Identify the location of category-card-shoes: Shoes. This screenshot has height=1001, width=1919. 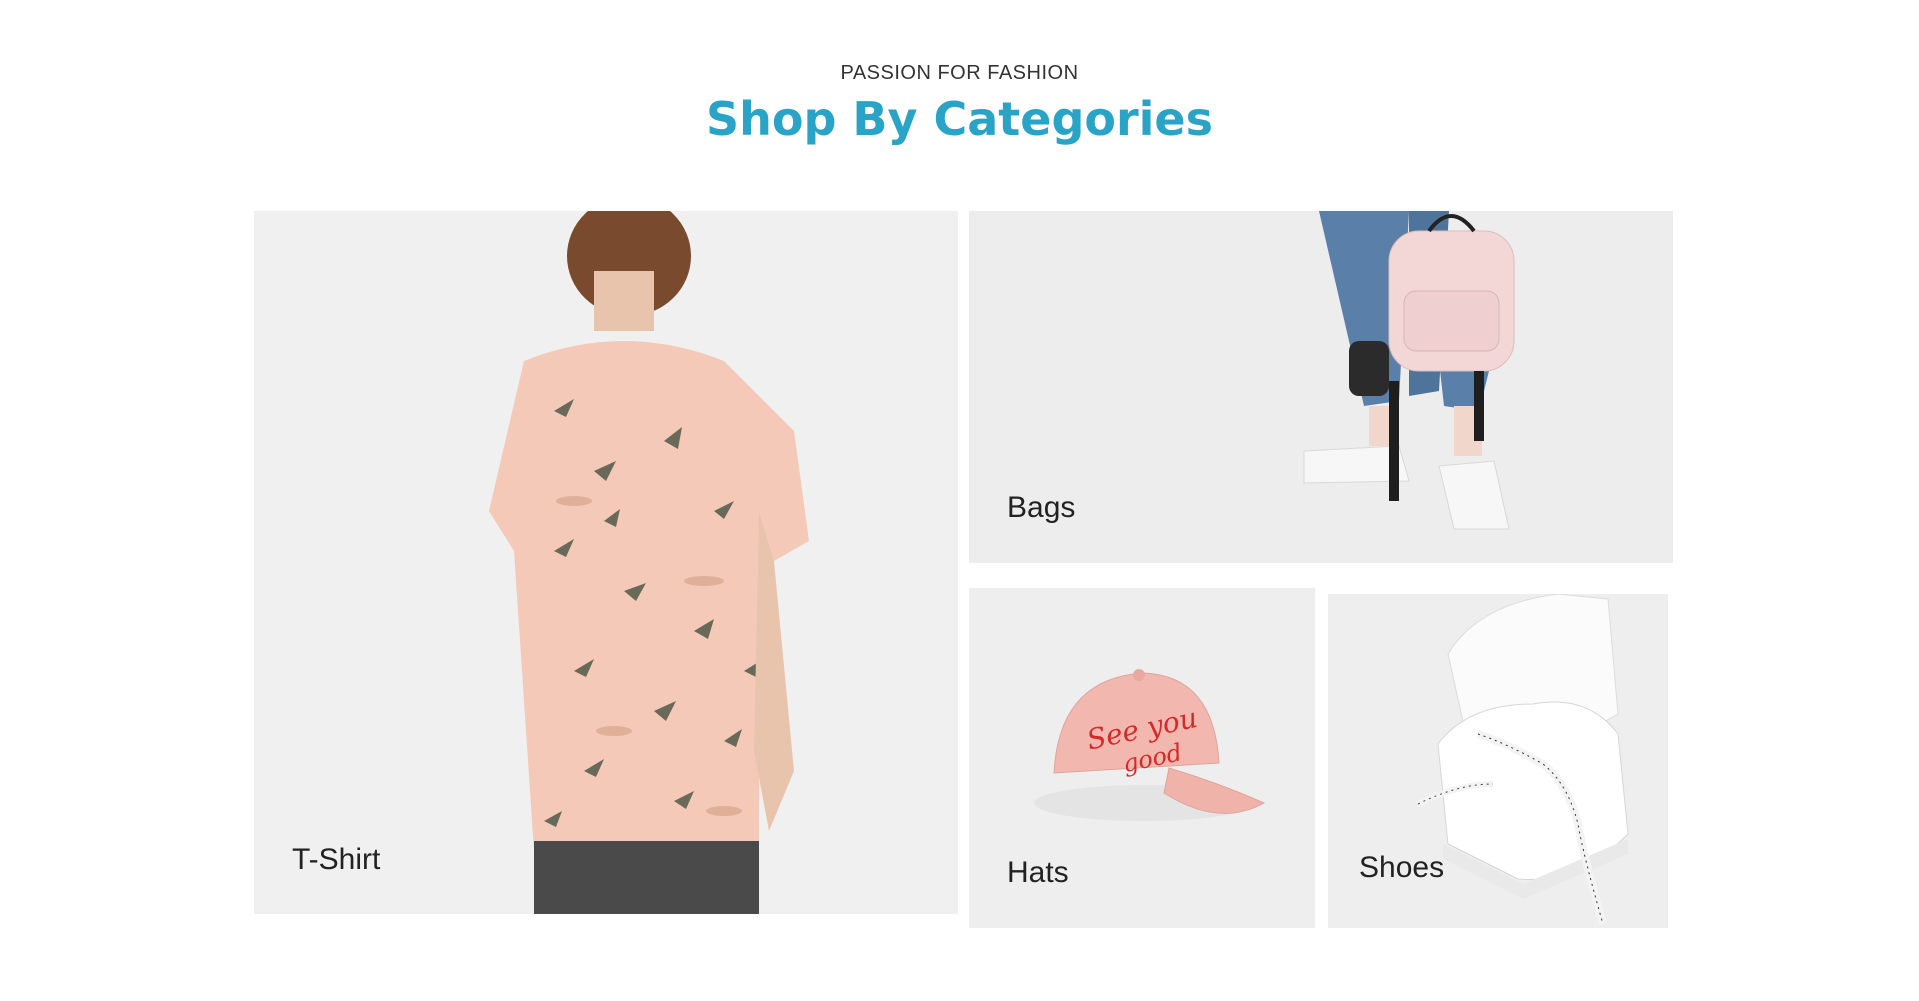
(1498, 761).